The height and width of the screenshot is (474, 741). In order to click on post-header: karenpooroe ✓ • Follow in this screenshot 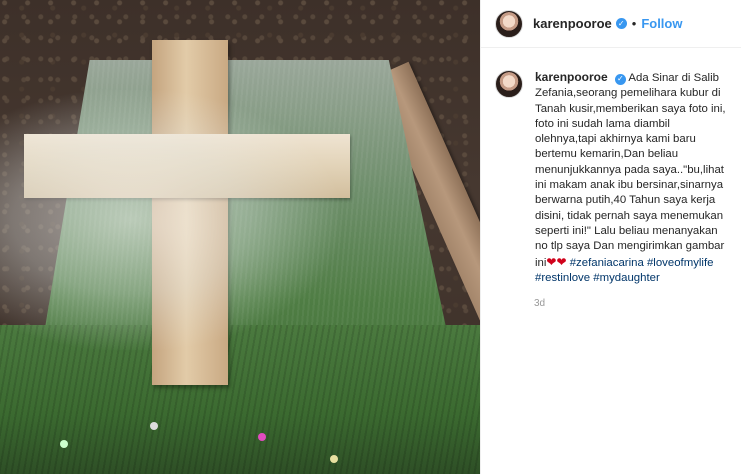, I will do `click(611, 24)`.